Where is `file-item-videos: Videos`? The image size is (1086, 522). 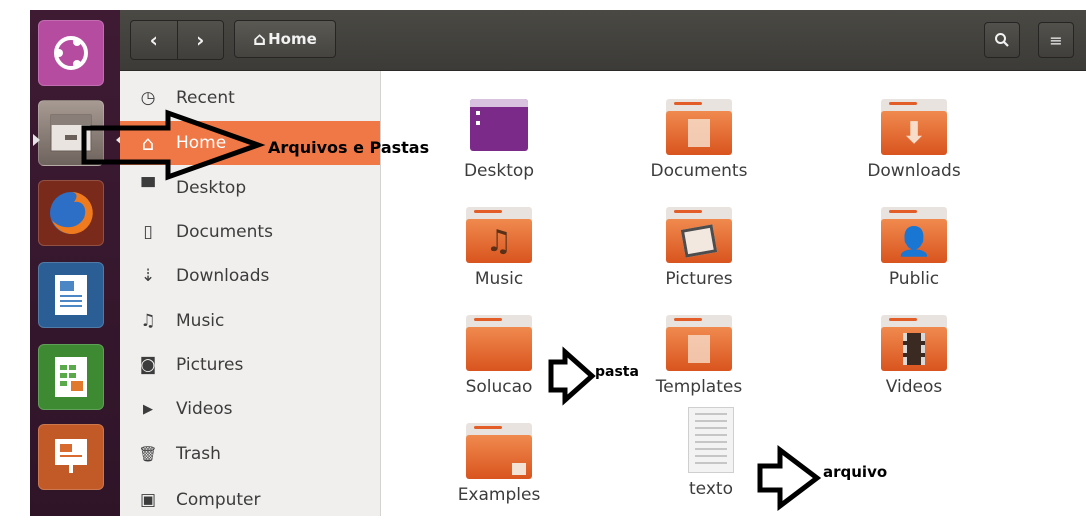 file-item-videos: Videos is located at coordinates (914, 354).